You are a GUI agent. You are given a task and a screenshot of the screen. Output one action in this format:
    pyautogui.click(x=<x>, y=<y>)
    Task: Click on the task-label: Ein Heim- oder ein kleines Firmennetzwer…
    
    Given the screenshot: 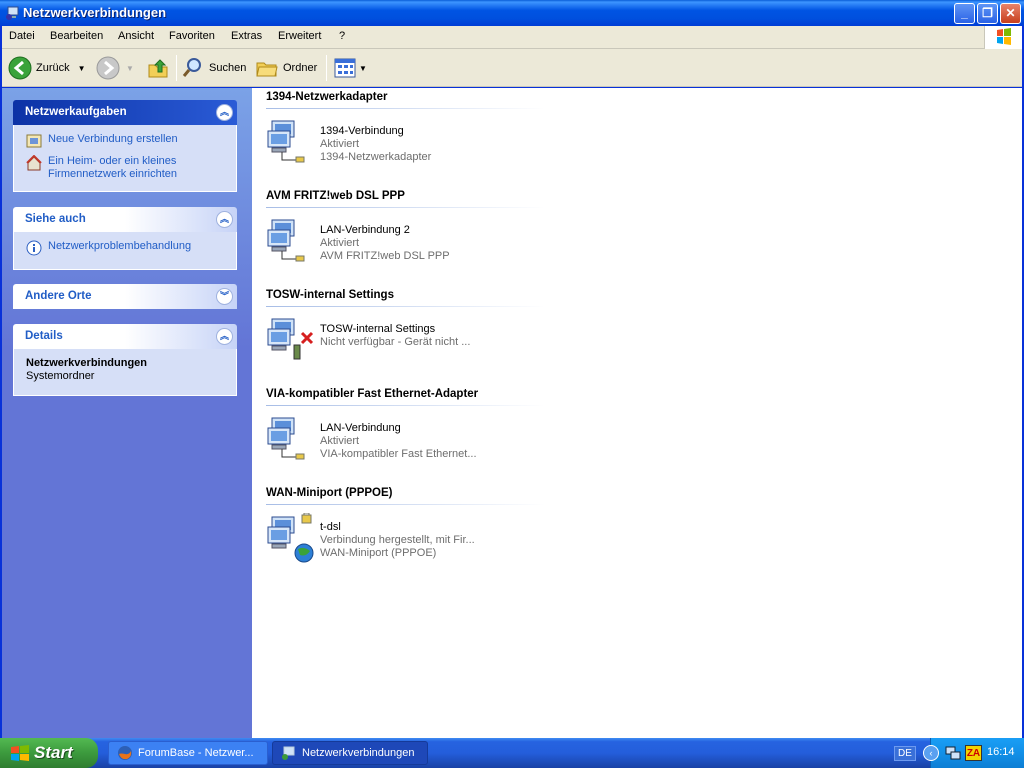 What is the action you would take?
    pyautogui.click(x=112, y=167)
    